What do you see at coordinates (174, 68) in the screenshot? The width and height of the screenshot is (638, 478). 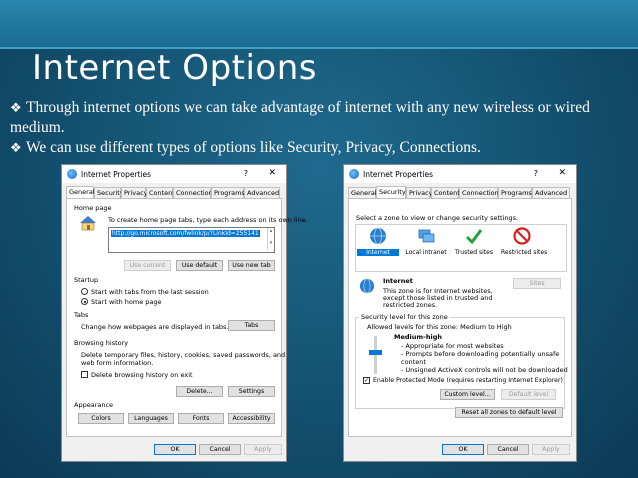 I see `slide-title: Internet Options` at bounding box center [174, 68].